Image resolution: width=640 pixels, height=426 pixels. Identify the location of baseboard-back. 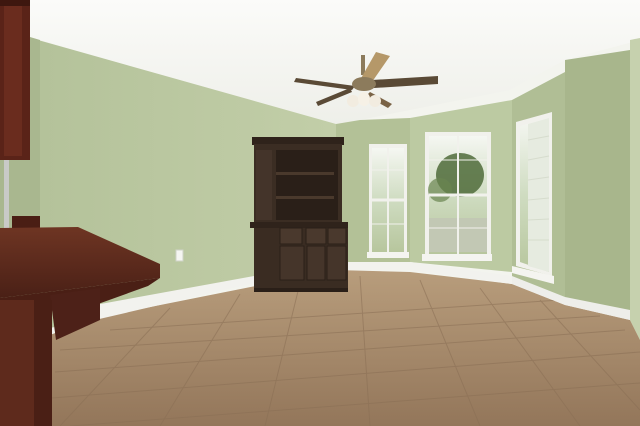
(379, 266).